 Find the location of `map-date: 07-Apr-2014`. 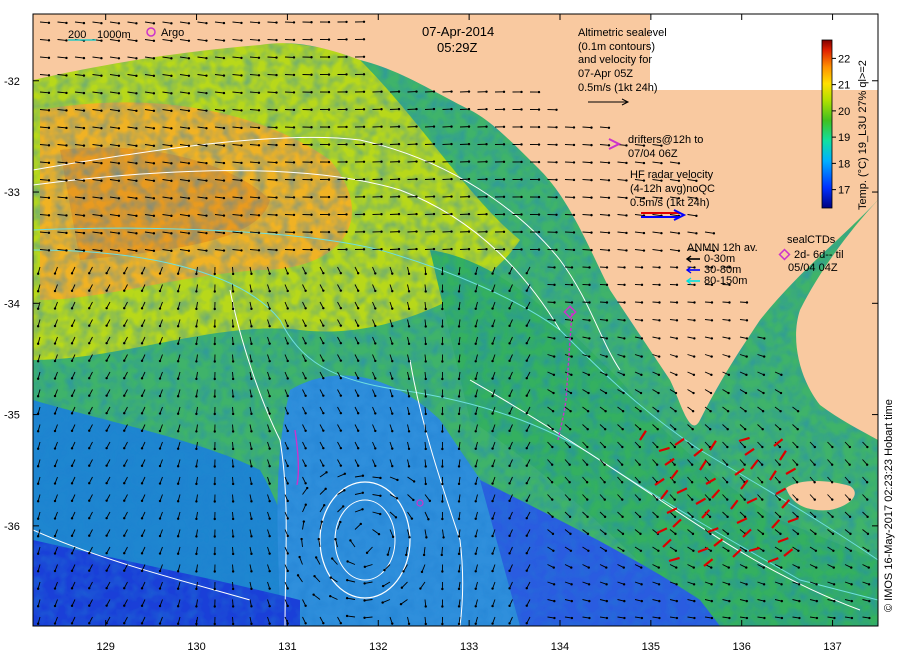

map-date: 07-Apr-2014 is located at coordinates (458, 31).